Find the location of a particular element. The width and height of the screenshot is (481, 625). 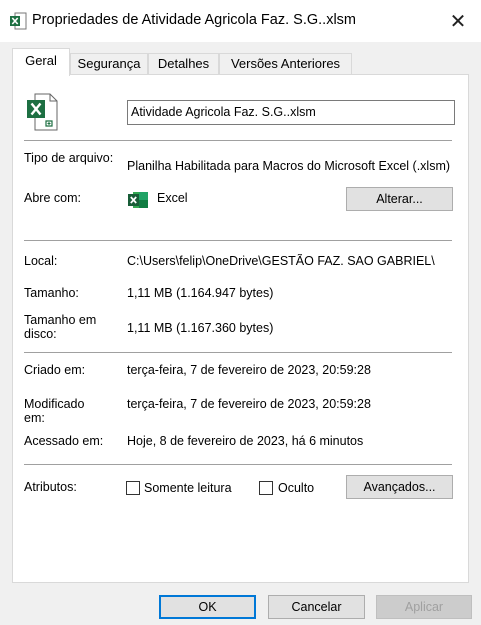

filename-input: Atividade Agricola Faz. S.G..xlsm is located at coordinates (291, 112).